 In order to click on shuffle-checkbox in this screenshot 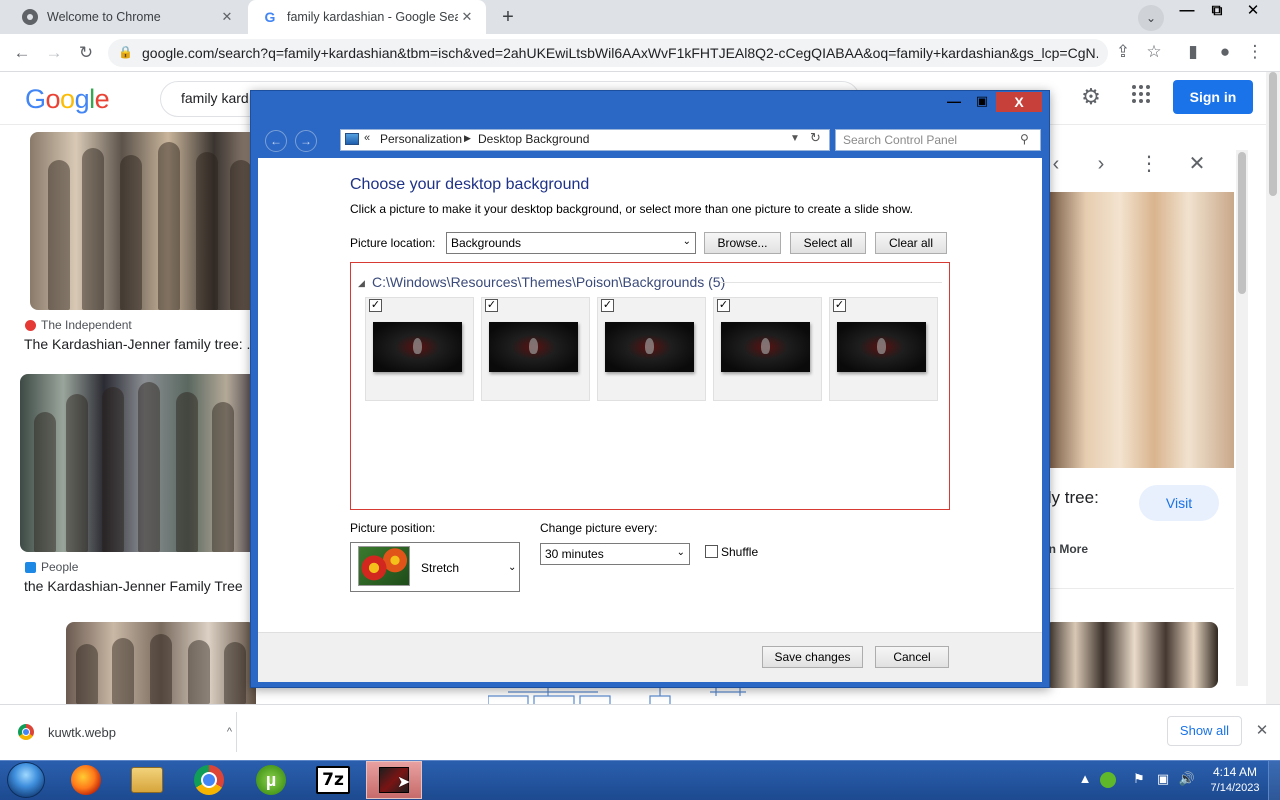, I will do `click(711, 551)`.